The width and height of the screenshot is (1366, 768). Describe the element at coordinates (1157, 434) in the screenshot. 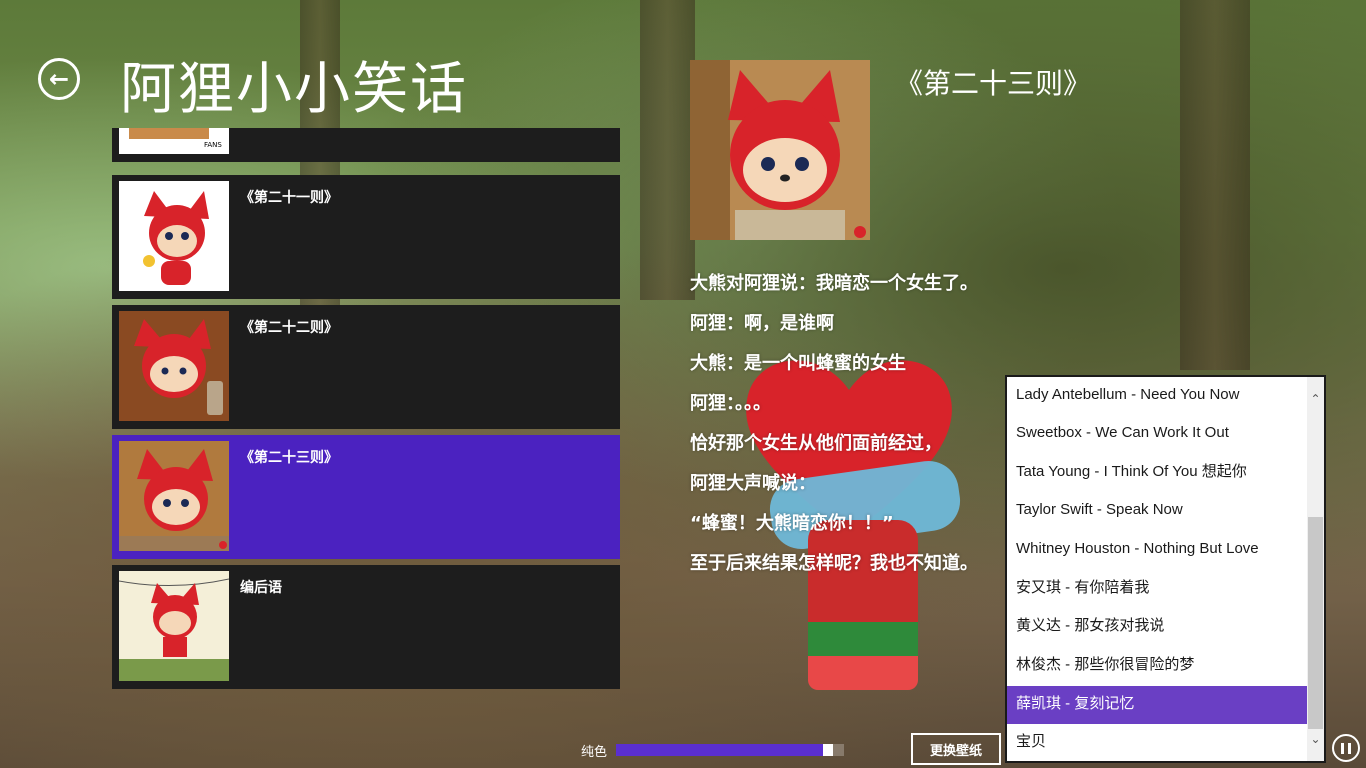

I see `playlist-item: Sweetbox - We Can Work It Out` at that location.